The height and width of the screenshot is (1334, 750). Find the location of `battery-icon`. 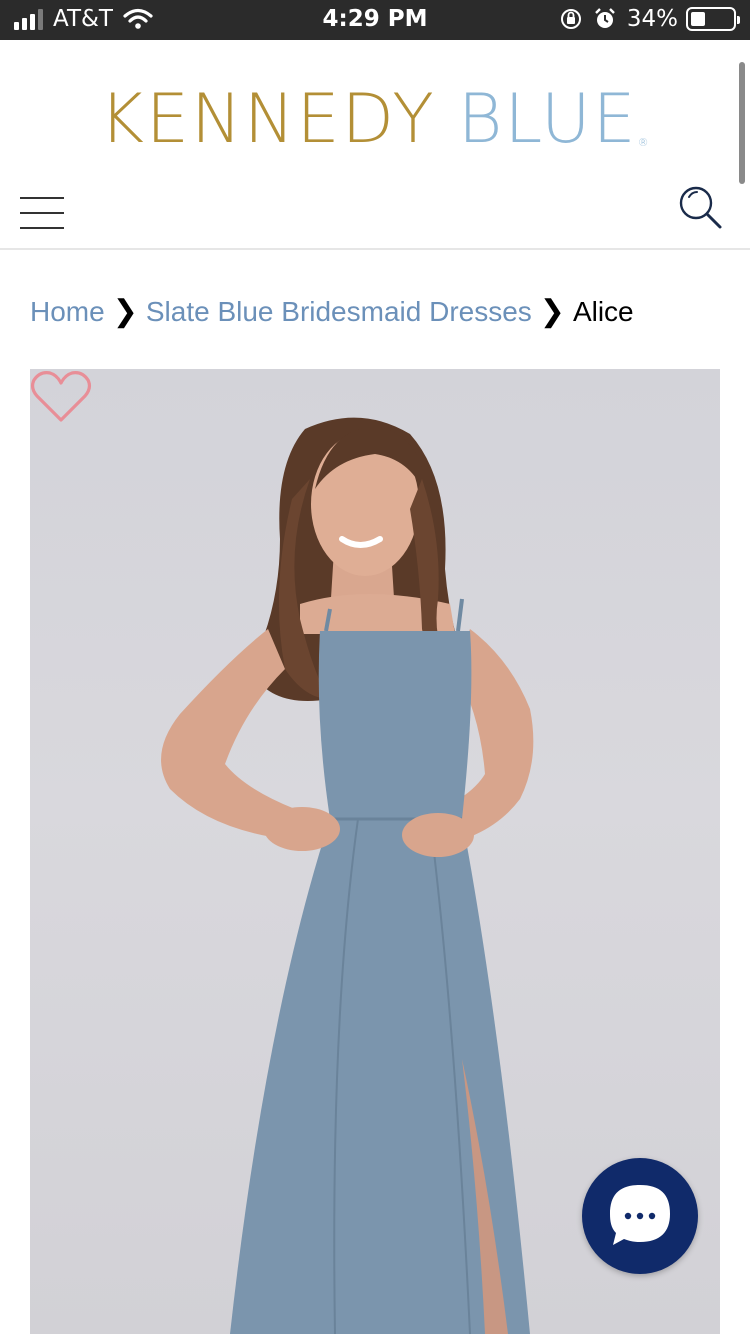

battery-icon is located at coordinates (713, 19).